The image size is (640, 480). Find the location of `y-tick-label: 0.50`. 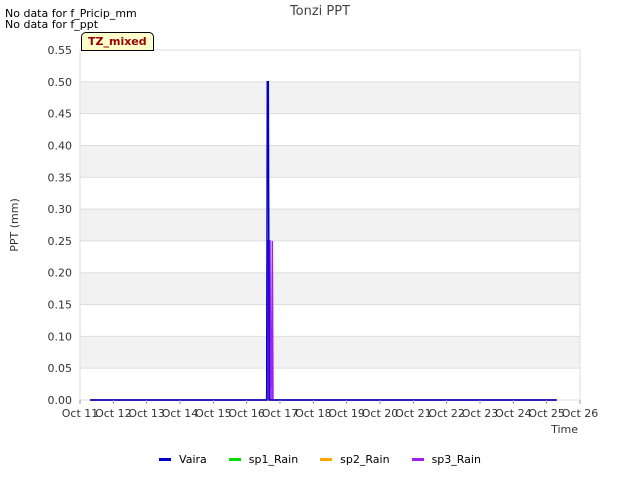

y-tick-label: 0.50 is located at coordinates (60, 82).